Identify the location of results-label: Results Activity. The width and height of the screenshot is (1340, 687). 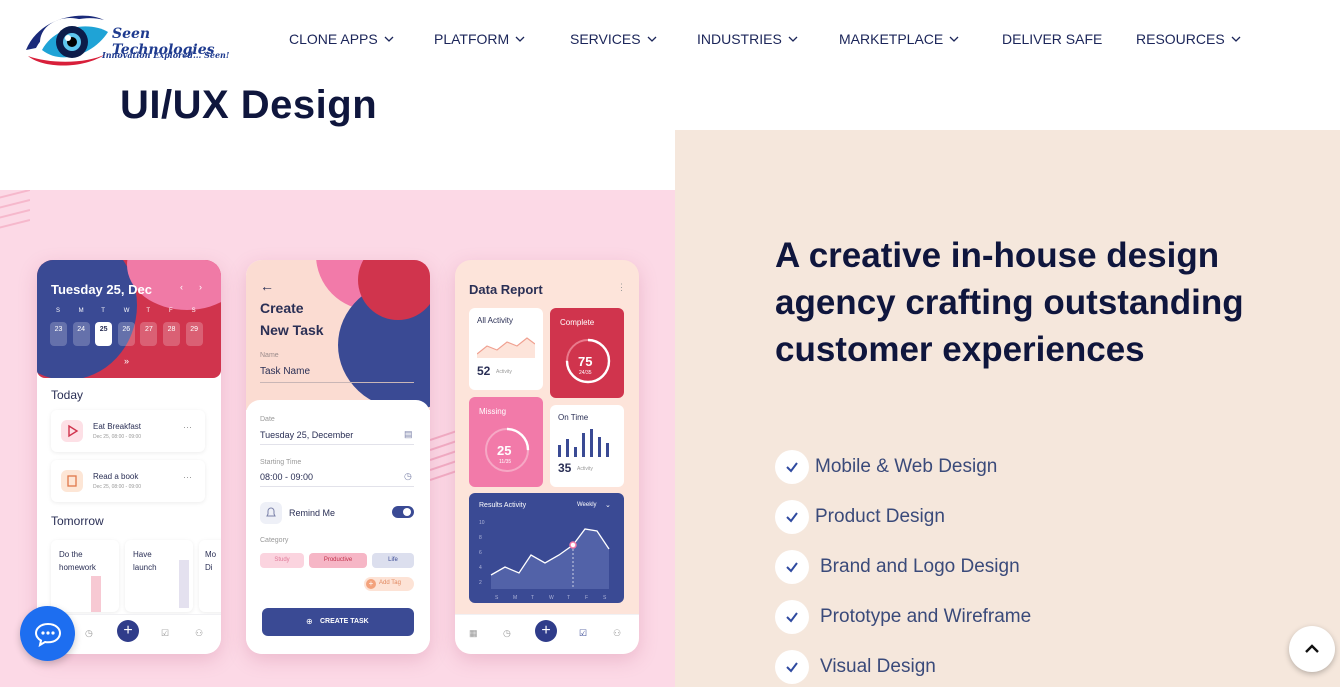
(503, 505).